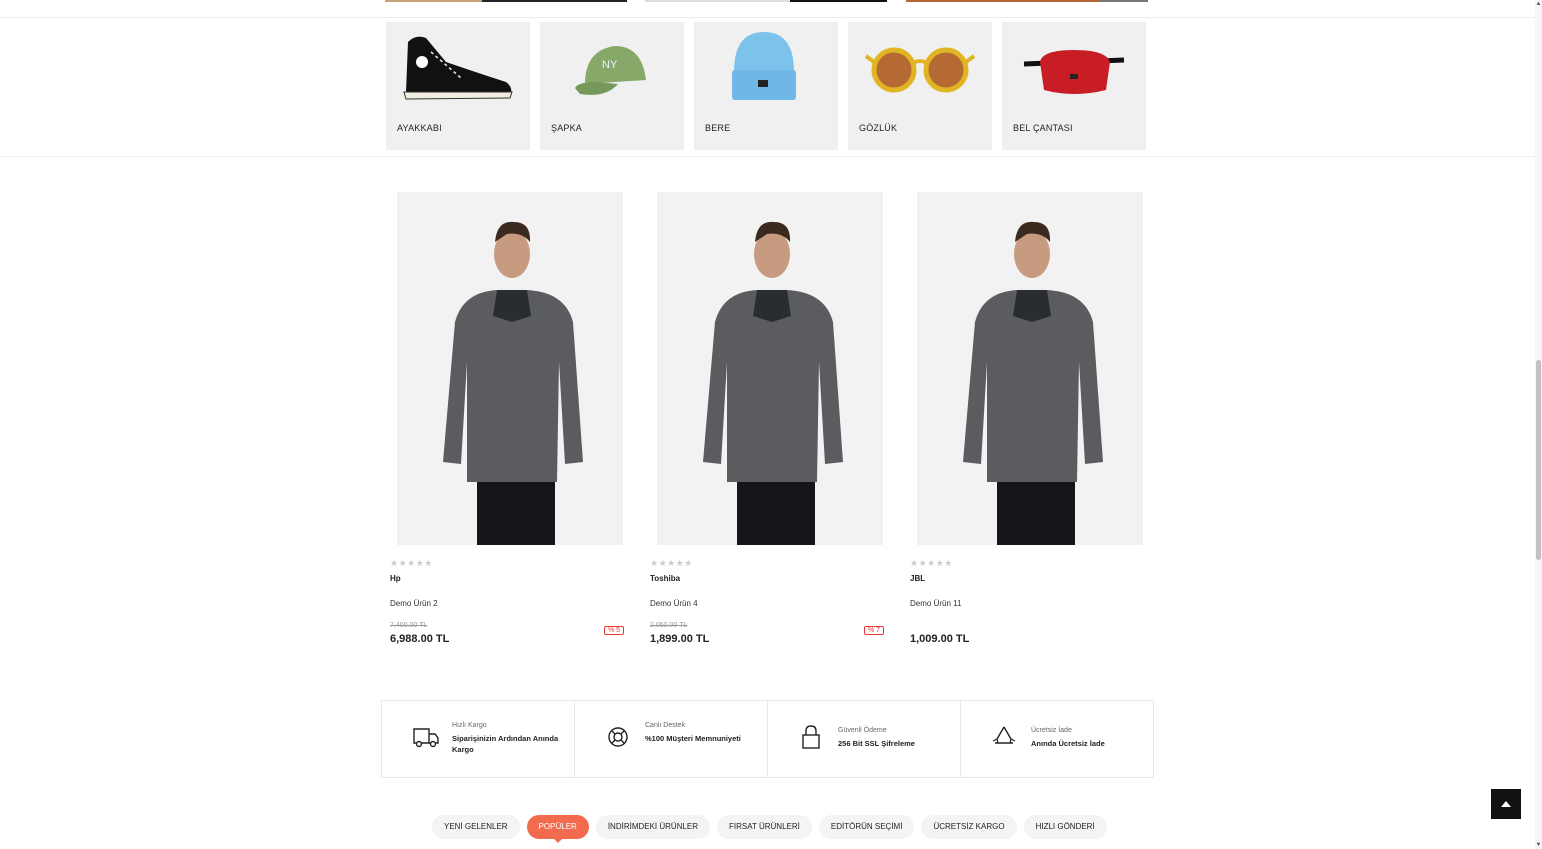 The width and height of the screenshot is (1542, 849). I want to click on tab-discounted: İNDİRİMDEKİ ÜRÜNLER, so click(653, 827).